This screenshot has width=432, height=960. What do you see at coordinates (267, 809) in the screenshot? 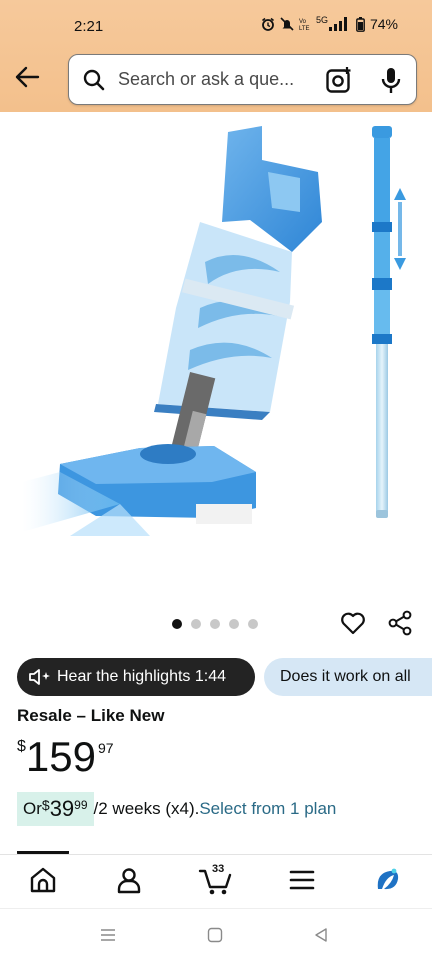
I see `select-plan-link: Select from 1 plan` at bounding box center [267, 809].